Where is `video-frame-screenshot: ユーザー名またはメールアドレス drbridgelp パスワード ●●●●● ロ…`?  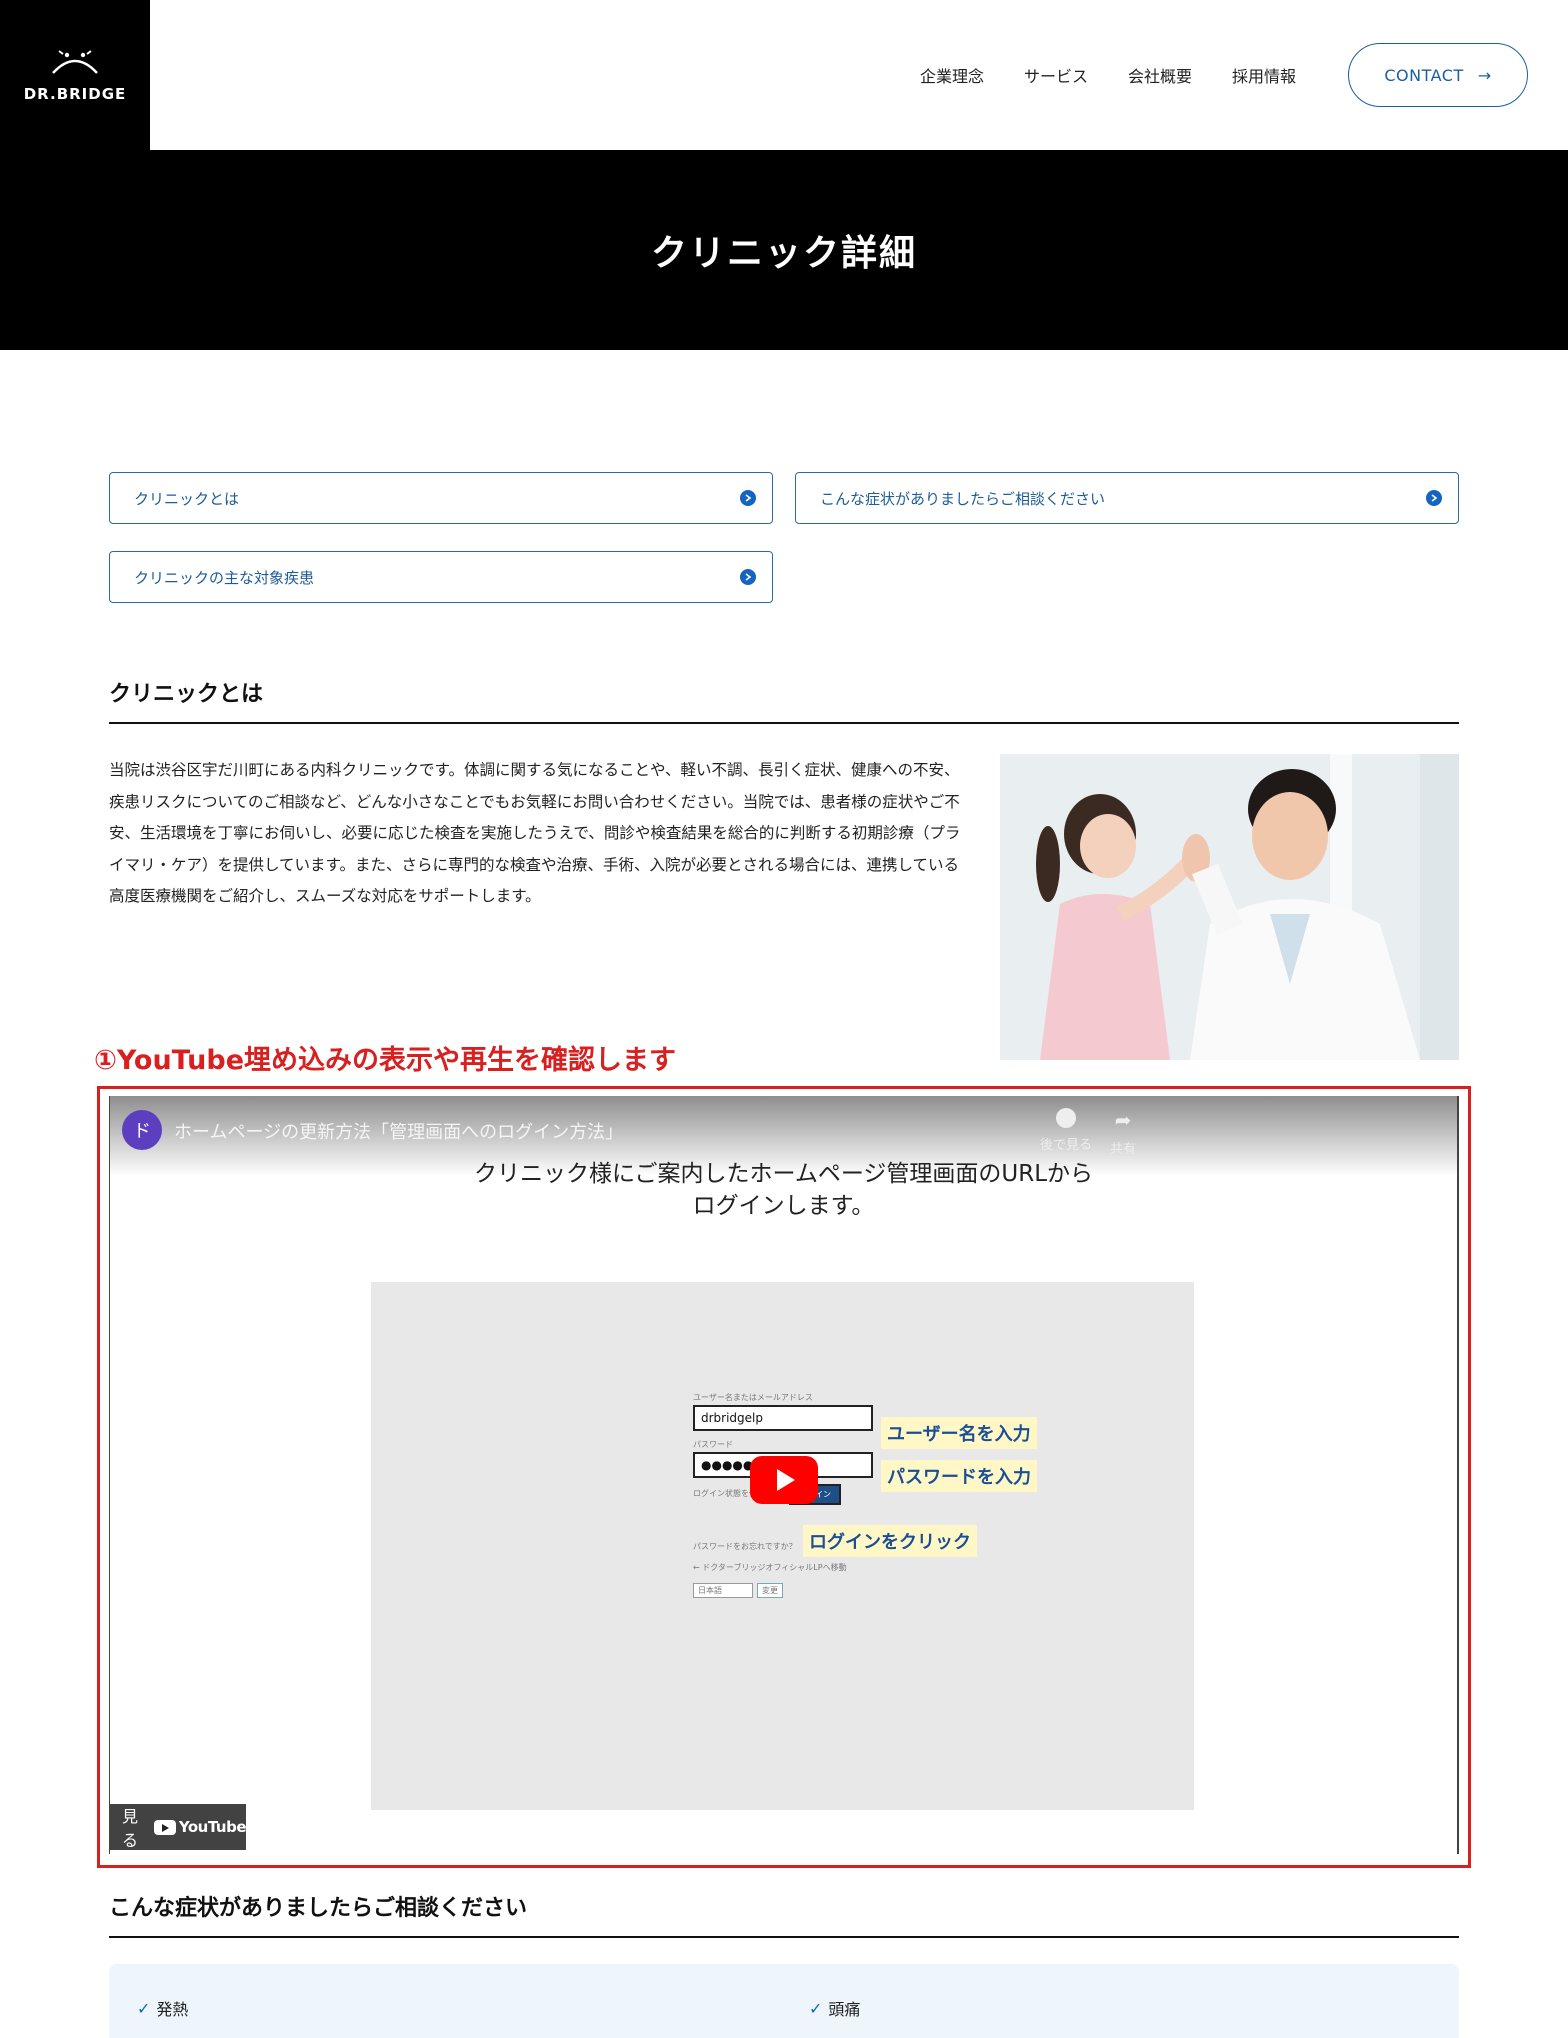 video-frame-screenshot: ユーザー名またはメールアドレス drbridgelp パスワード ●●●●● ロ… is located at coordinates (782, 1546).